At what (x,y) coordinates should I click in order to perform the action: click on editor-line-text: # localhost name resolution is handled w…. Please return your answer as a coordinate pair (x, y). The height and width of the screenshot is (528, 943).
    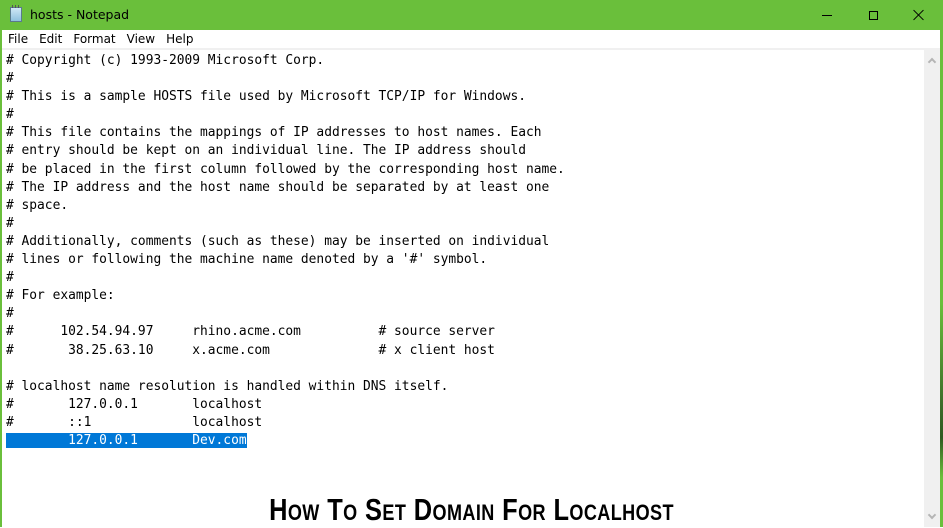
    Looking at the image, I should click on (227, 386).